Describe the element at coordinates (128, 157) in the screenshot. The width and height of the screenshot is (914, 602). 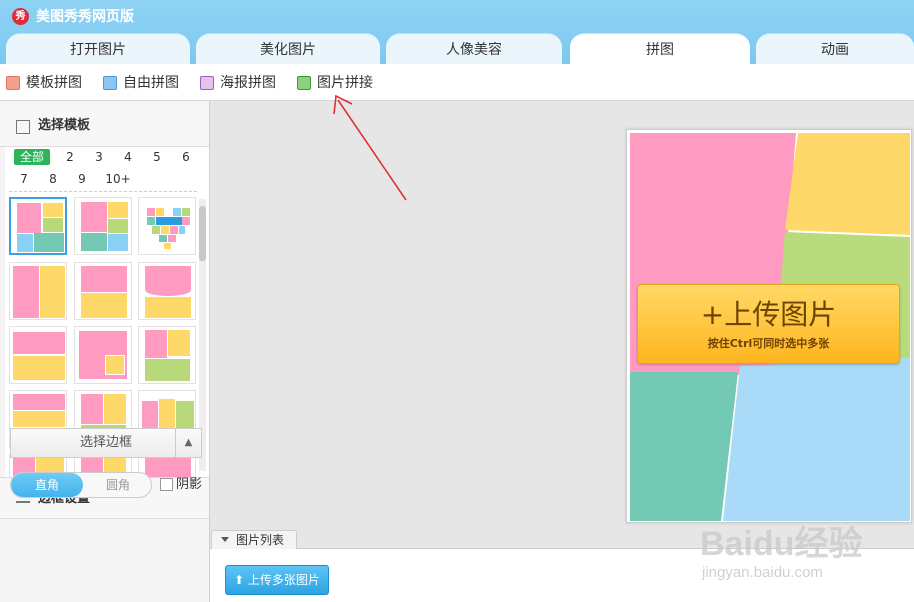
I see `filter-4: 4` at that location.